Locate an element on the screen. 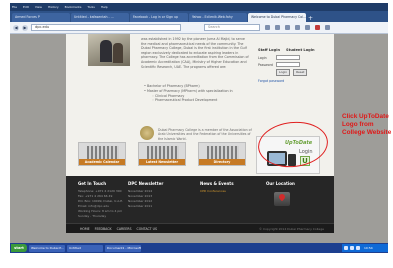 The width and height of the screenshot is (393, 268). tile-caption: Directory is located at coordinates (222, 162).